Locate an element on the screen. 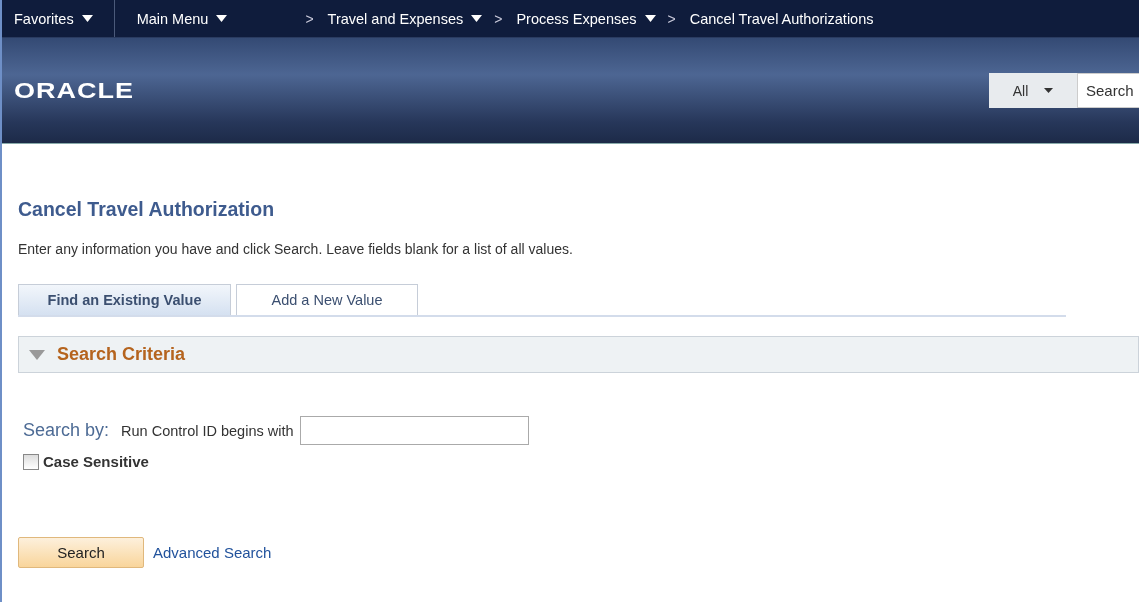  tab: Add a New Value is located at coordinates (327, 299).